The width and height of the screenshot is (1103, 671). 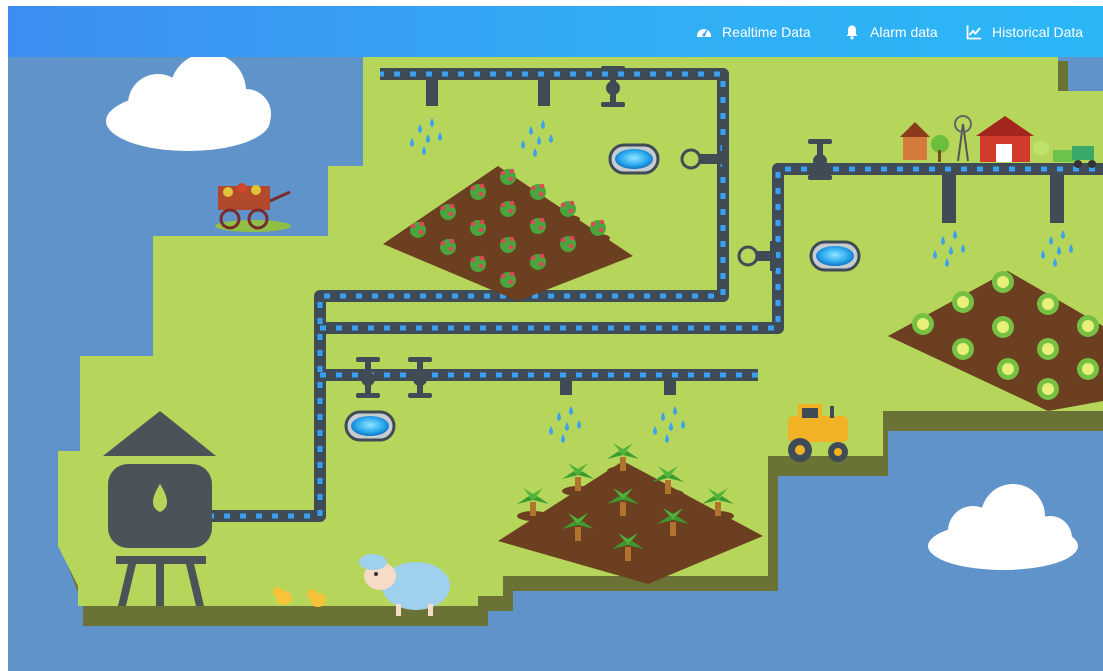 What do you see at coordinates (904, 31) in the screenshot?
I see `nav-alarm-label: Alarm data` at bounding box center [904, 31].